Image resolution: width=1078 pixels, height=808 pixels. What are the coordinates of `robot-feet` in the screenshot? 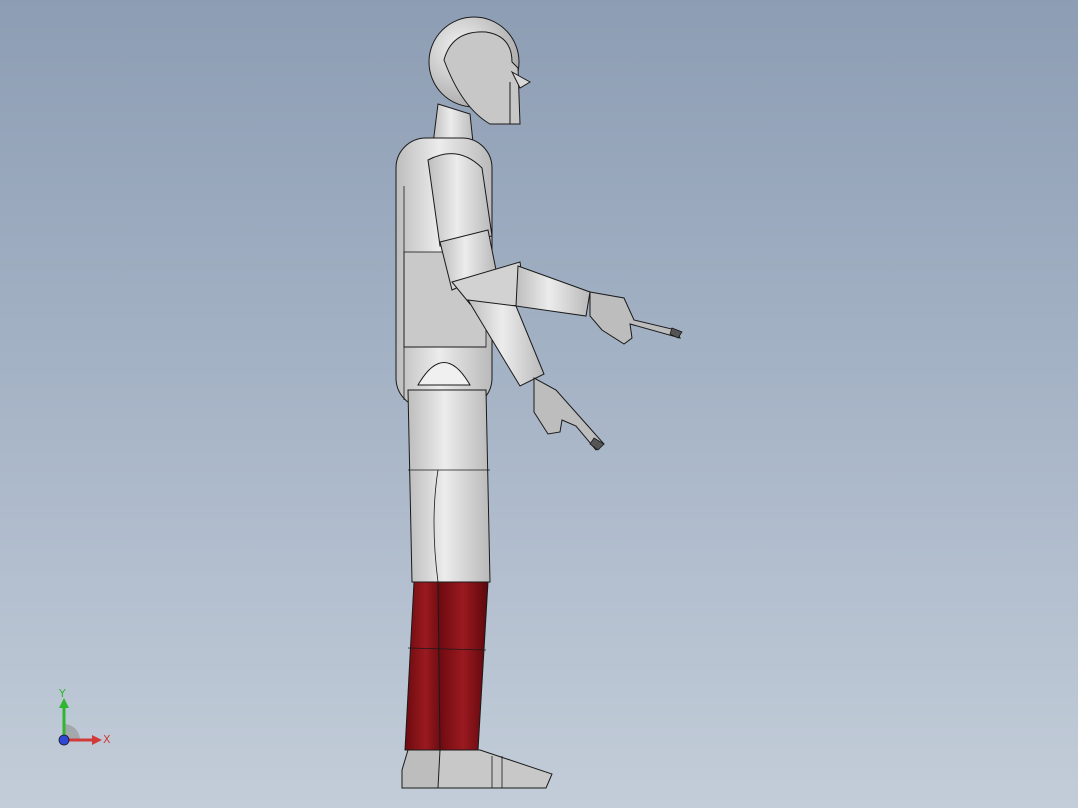 It's located at (477, 769).